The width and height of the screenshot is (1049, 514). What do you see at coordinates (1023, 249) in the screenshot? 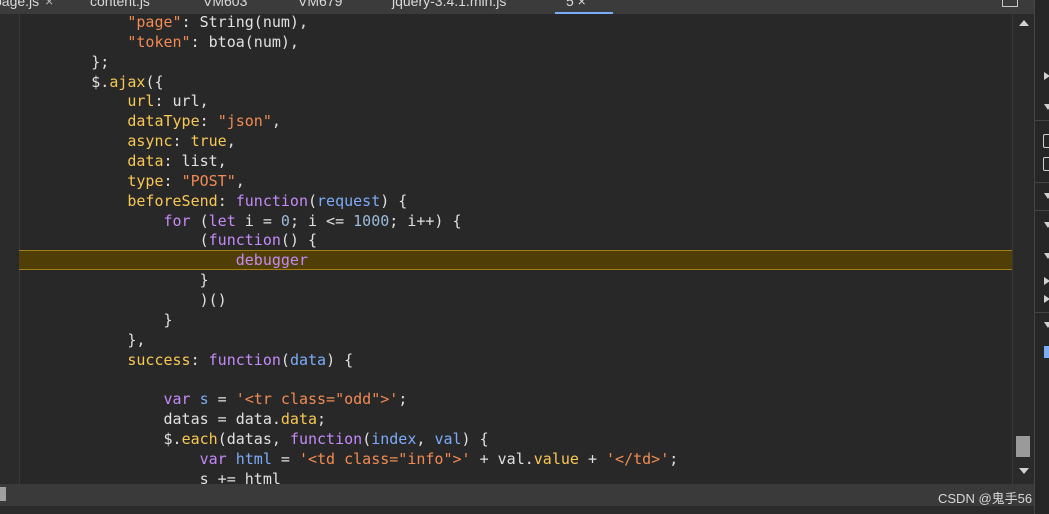
I see `vertical-scrollbar` at bounding box center [1023, 249].